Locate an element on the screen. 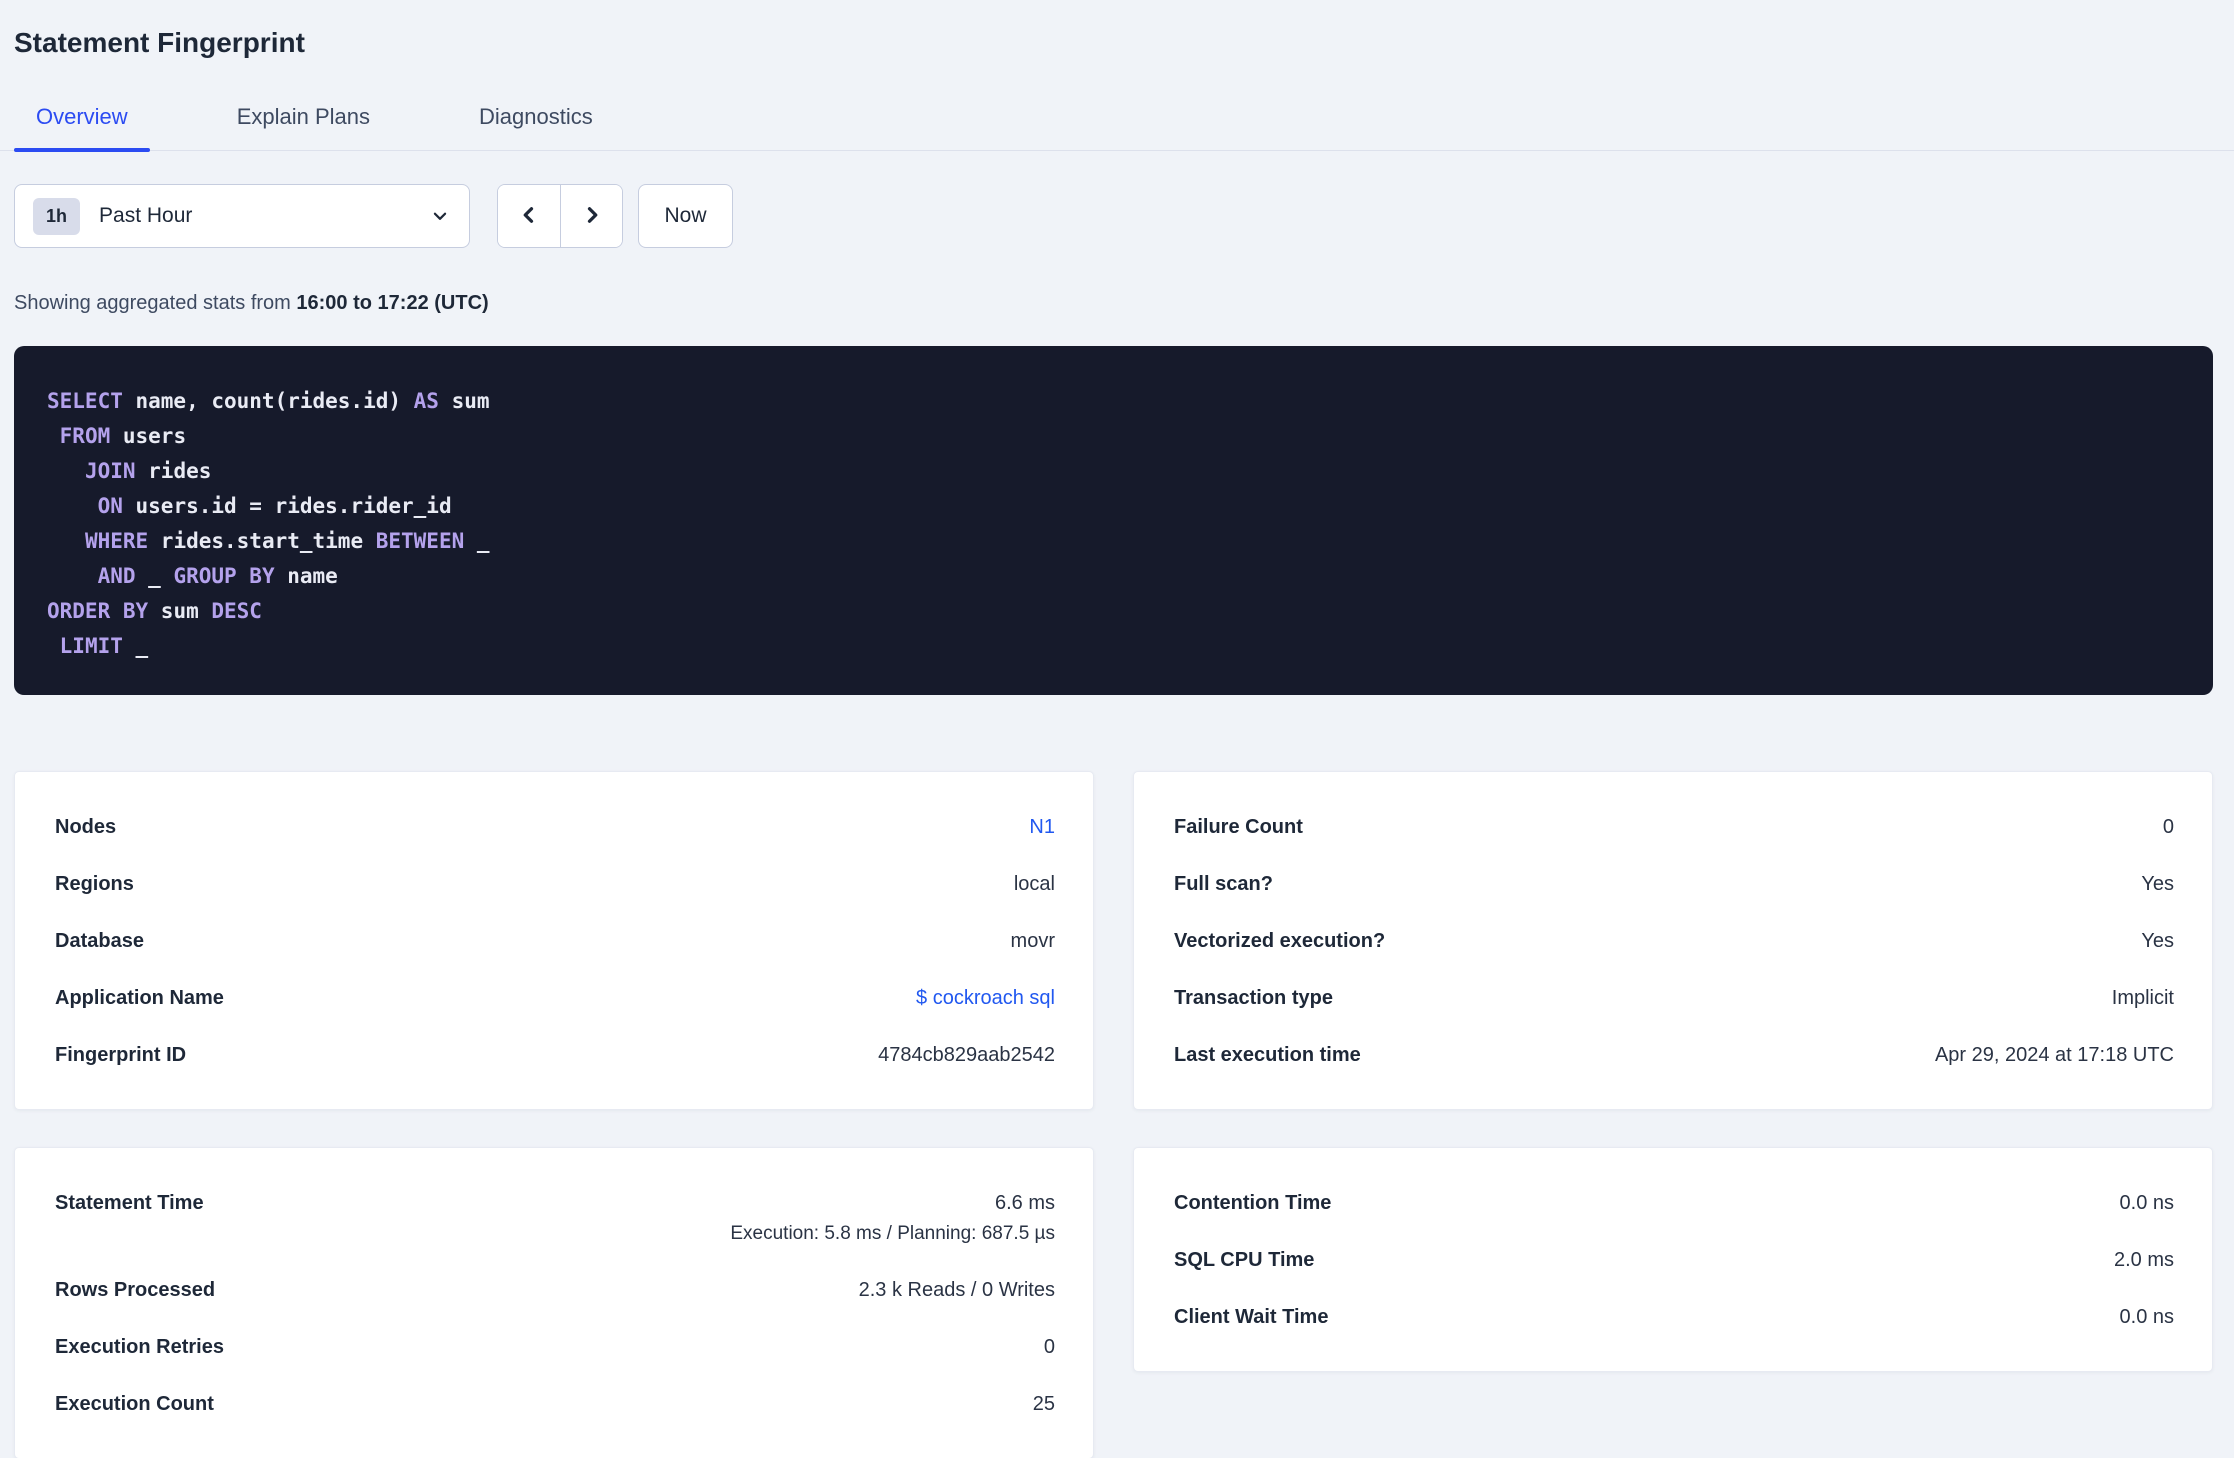  tab-explain-plans: Explain Plans is located at coordinates (303, 127).